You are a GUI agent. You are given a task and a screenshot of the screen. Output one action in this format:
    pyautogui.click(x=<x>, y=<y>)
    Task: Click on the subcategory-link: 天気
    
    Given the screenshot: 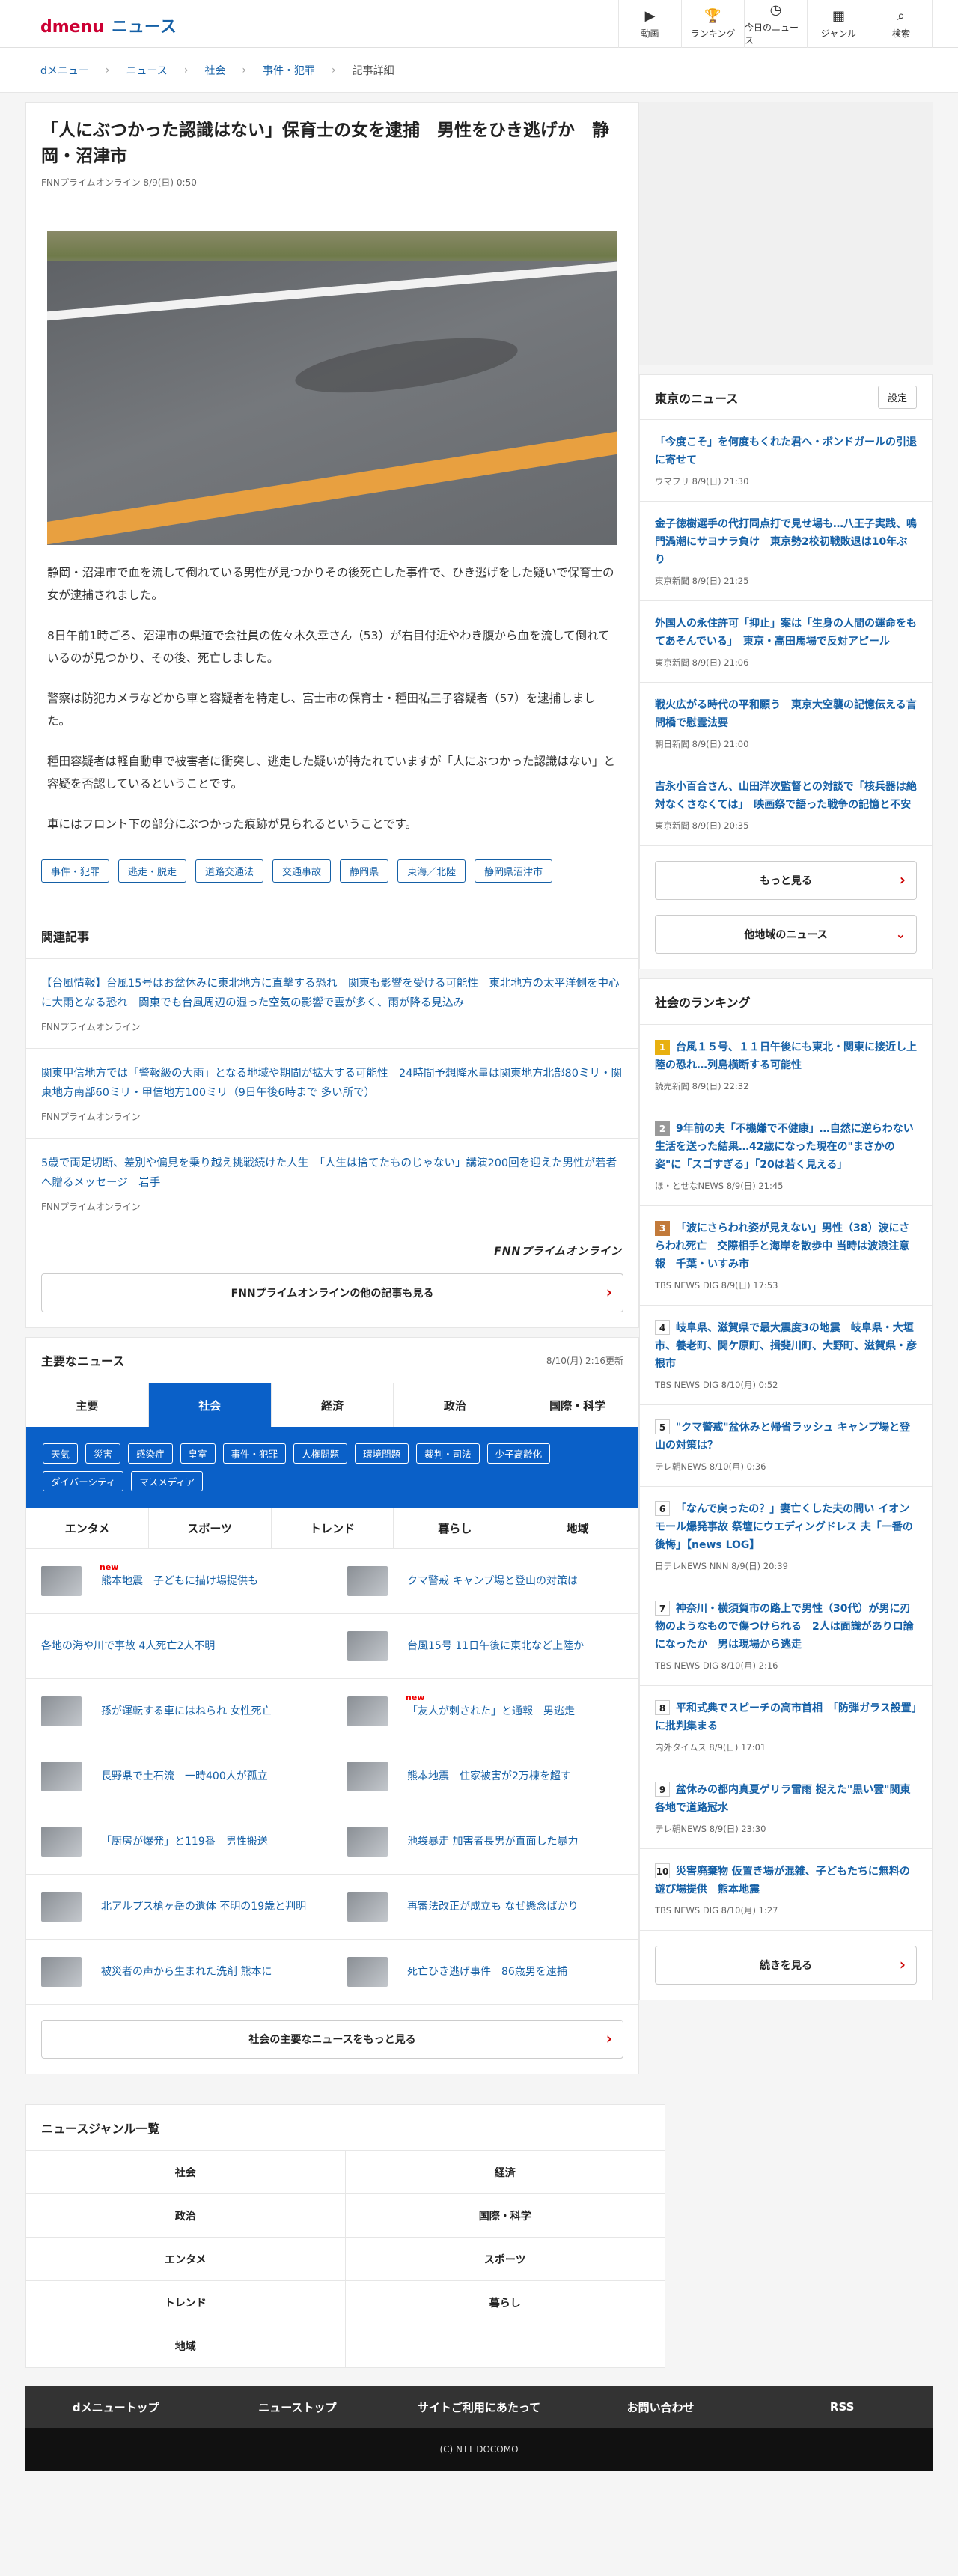 What is the action you would take?
    pyautogui.click(x=61, y=1453)
    